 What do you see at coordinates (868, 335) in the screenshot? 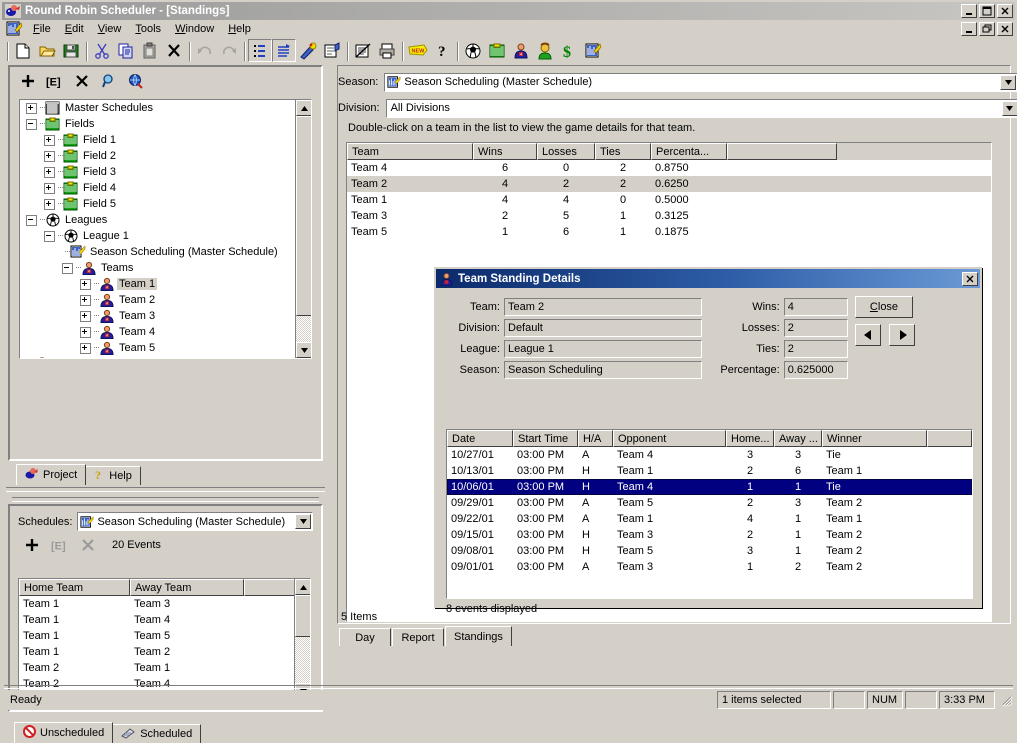
I see `dialog-prev-button` at bounding box center [868, 335].